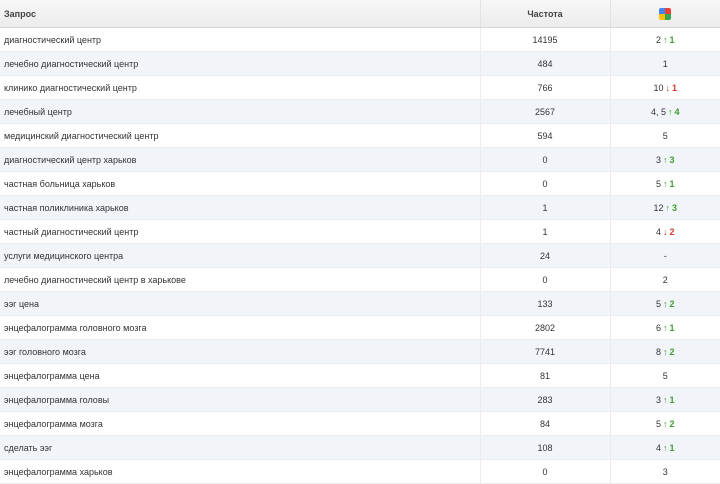 This screenshot has height=484, width=720. I want to click on position-cell: 8 ↑ 2, so click(664, 351).